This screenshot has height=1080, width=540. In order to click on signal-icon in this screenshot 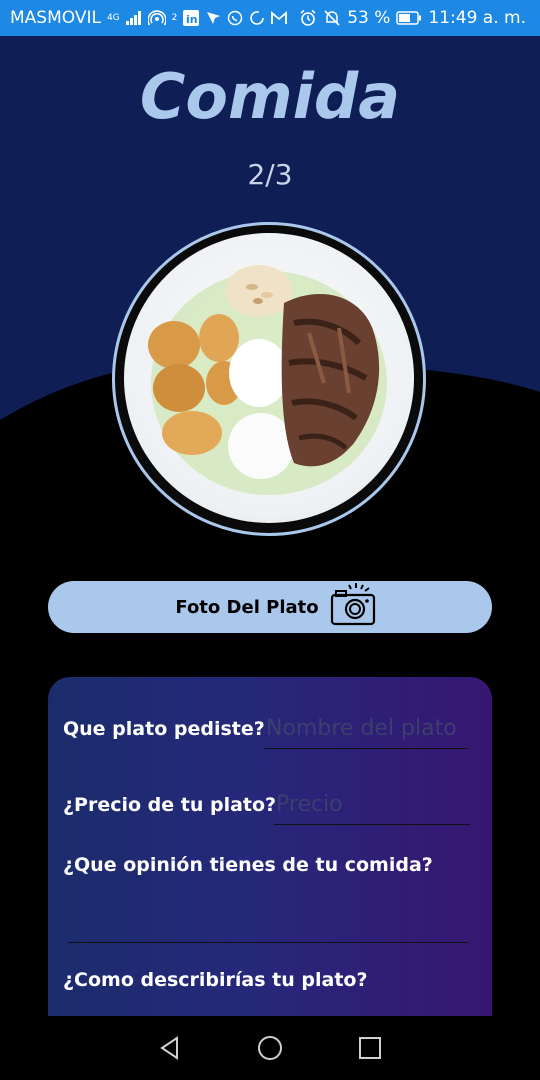, I will do `click(133, 18)`.